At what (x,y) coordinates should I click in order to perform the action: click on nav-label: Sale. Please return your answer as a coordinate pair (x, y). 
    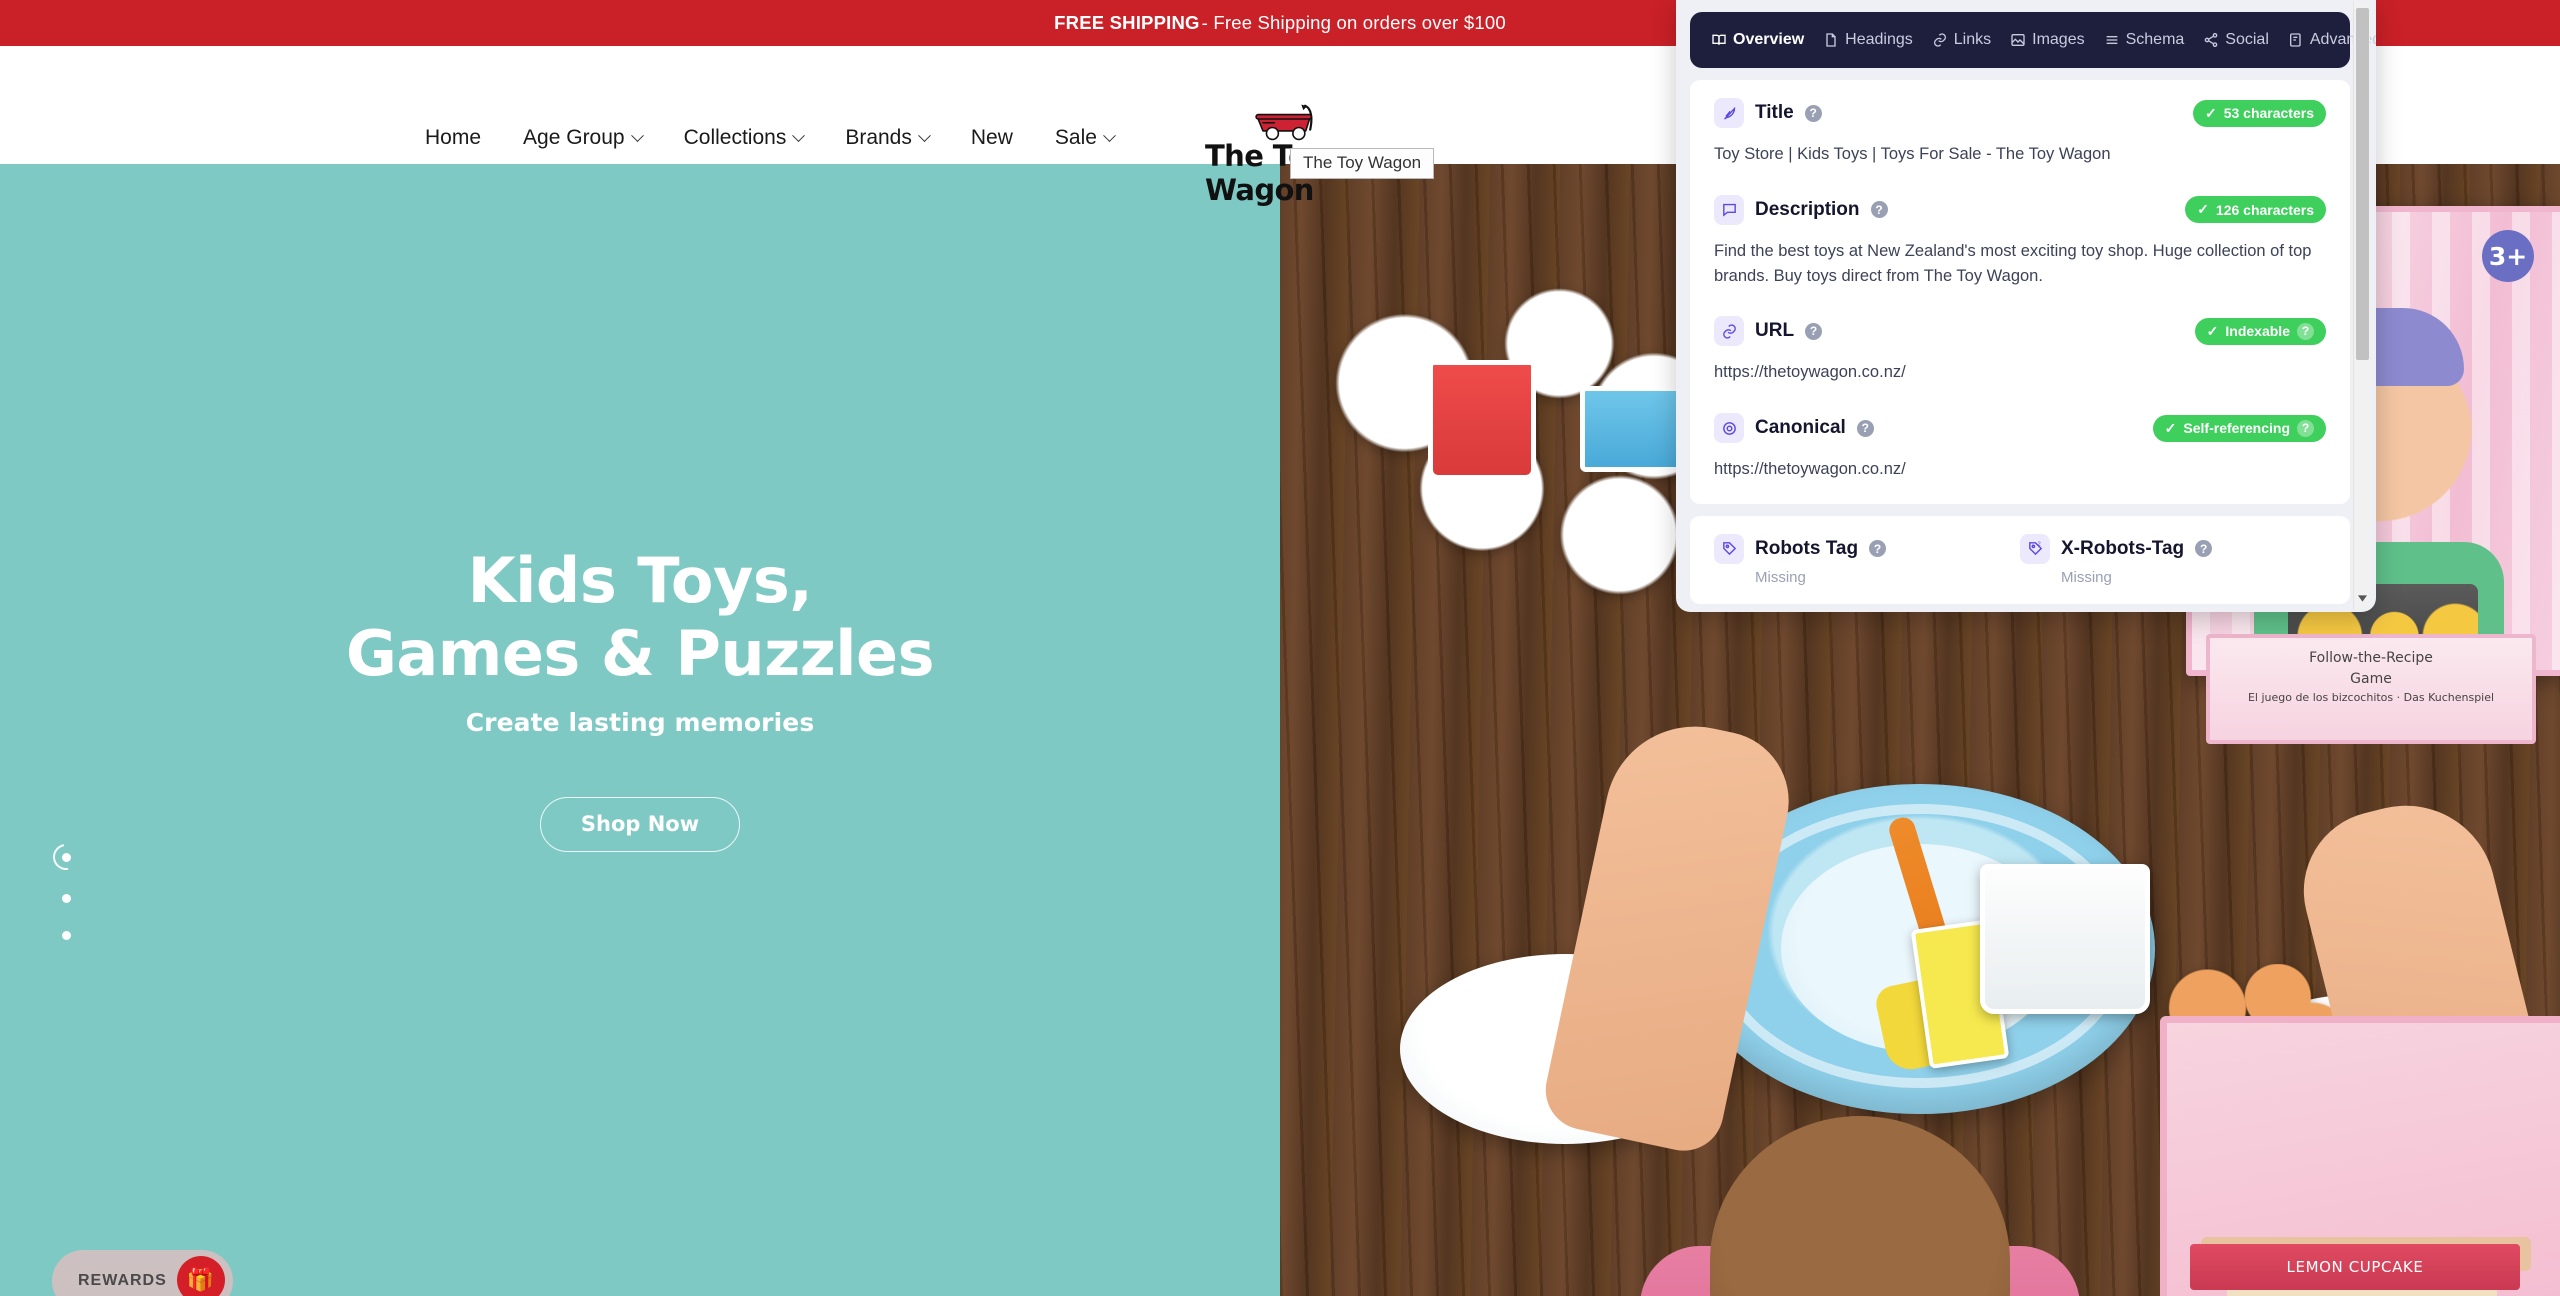
    Looking at the image, I should click on (1075, 137).